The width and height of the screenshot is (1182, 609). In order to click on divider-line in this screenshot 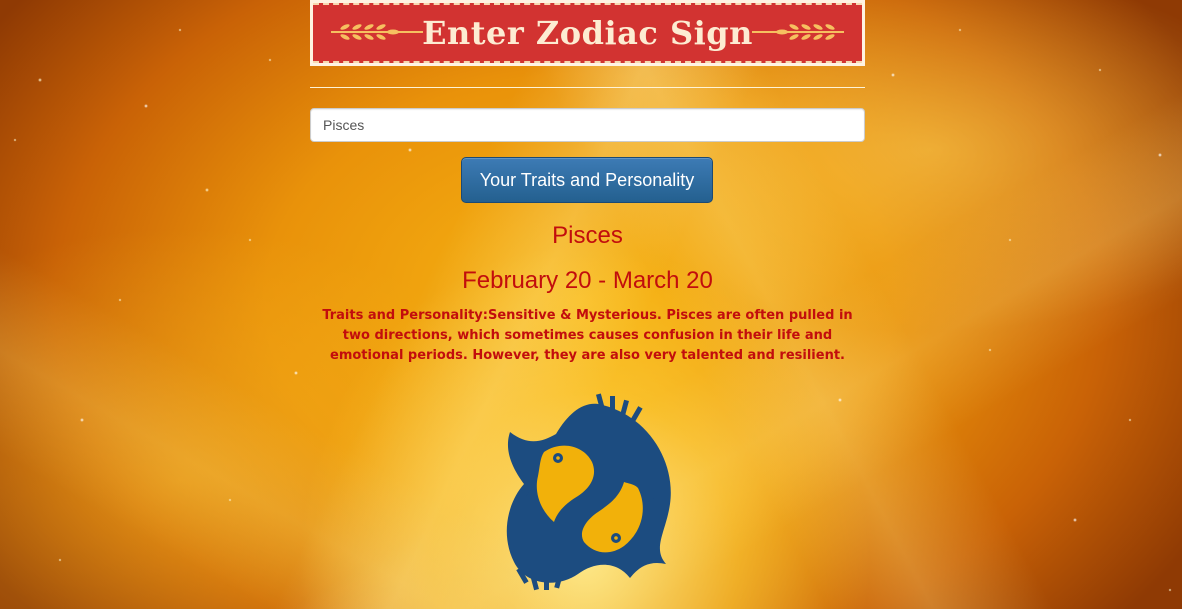, I will do `click(587, 87)`.